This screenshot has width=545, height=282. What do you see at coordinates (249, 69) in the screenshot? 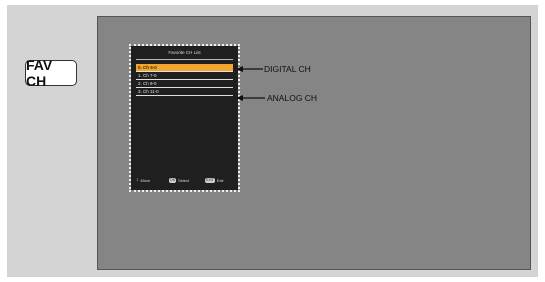
I see `digital-callout-arrow` at bounding box center [249, 69].